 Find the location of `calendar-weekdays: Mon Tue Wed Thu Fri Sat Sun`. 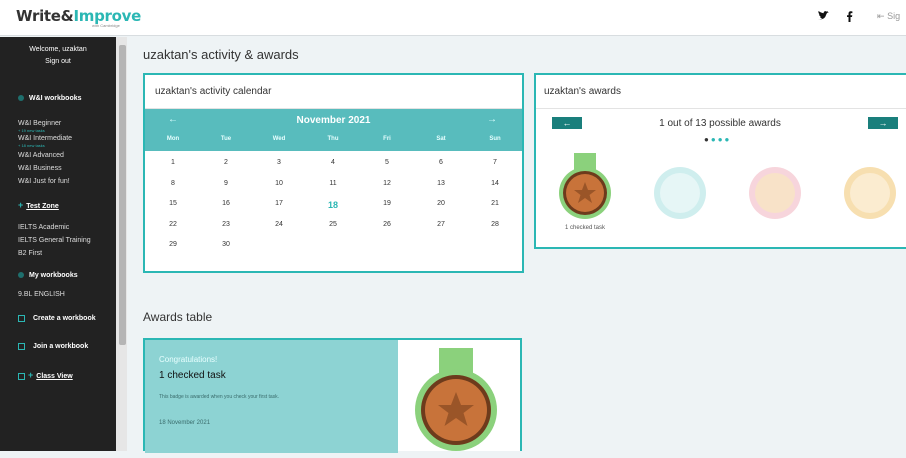

calendar-weekdays: Mon Tue Wed Thu Fri Sat Sun is located at coordinates (333, 142).